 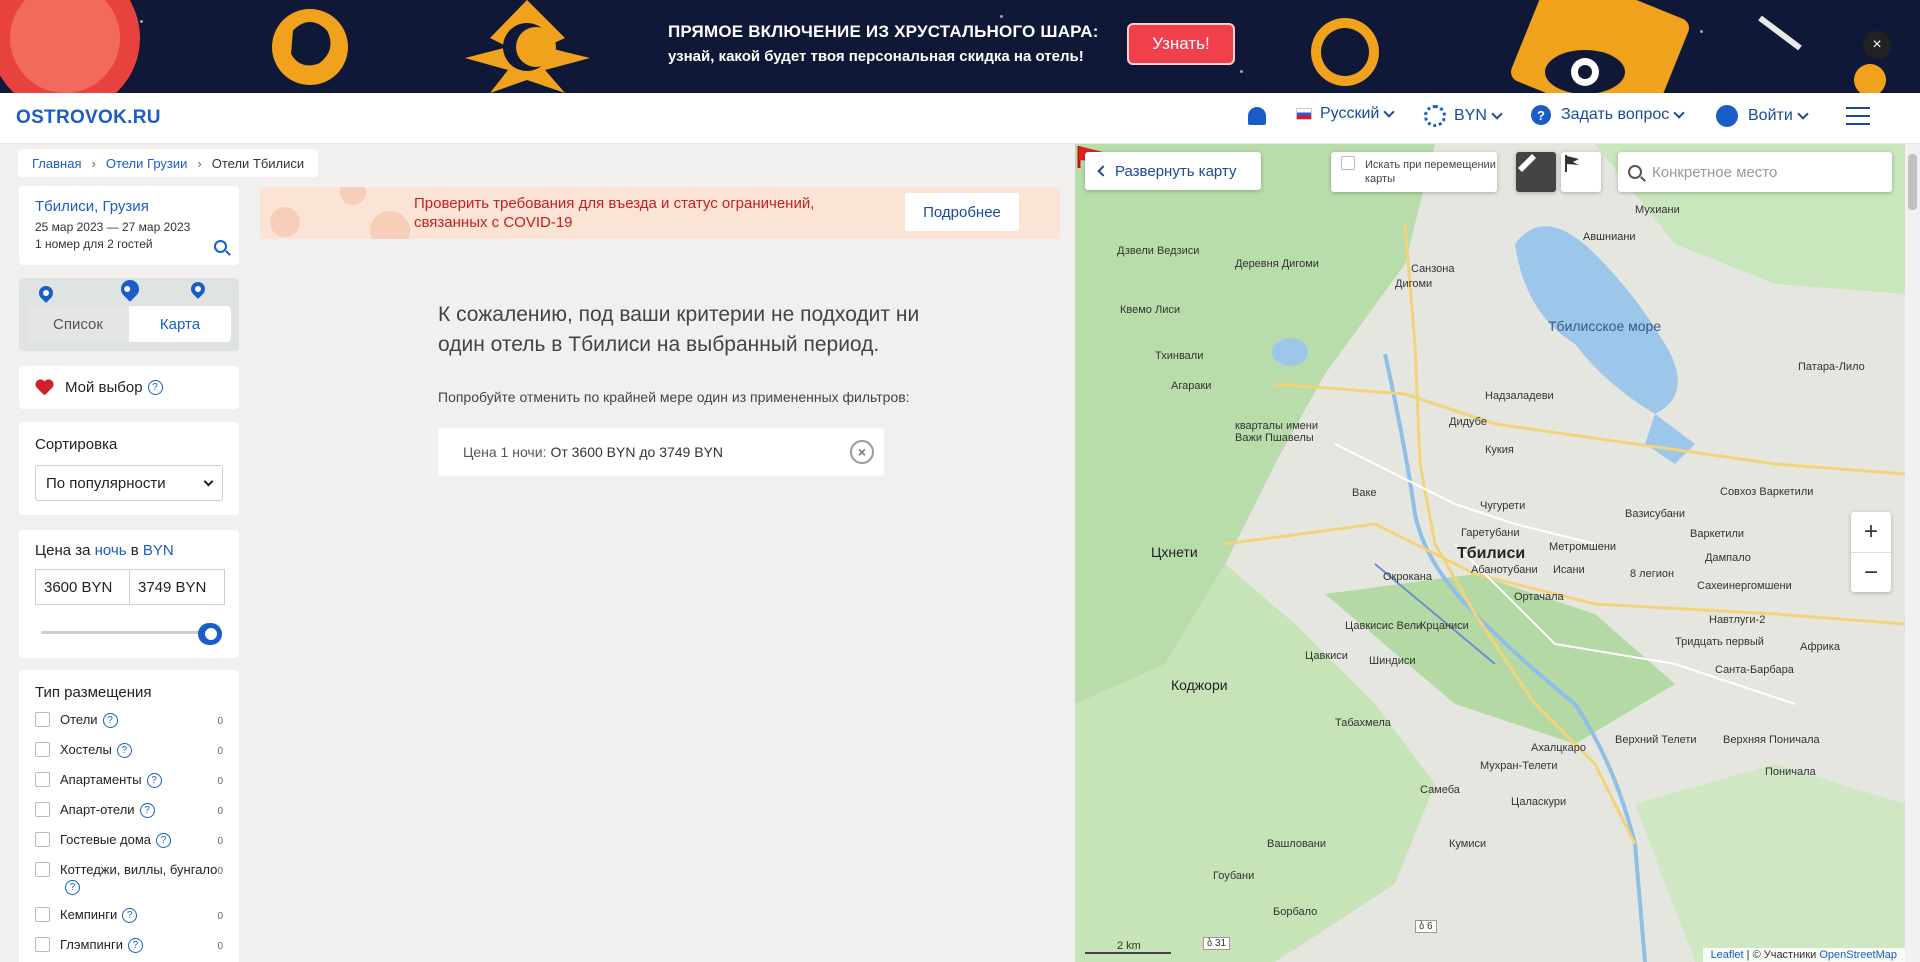 I want to click on language-selector: Русский, so click(x=1346, y=114).